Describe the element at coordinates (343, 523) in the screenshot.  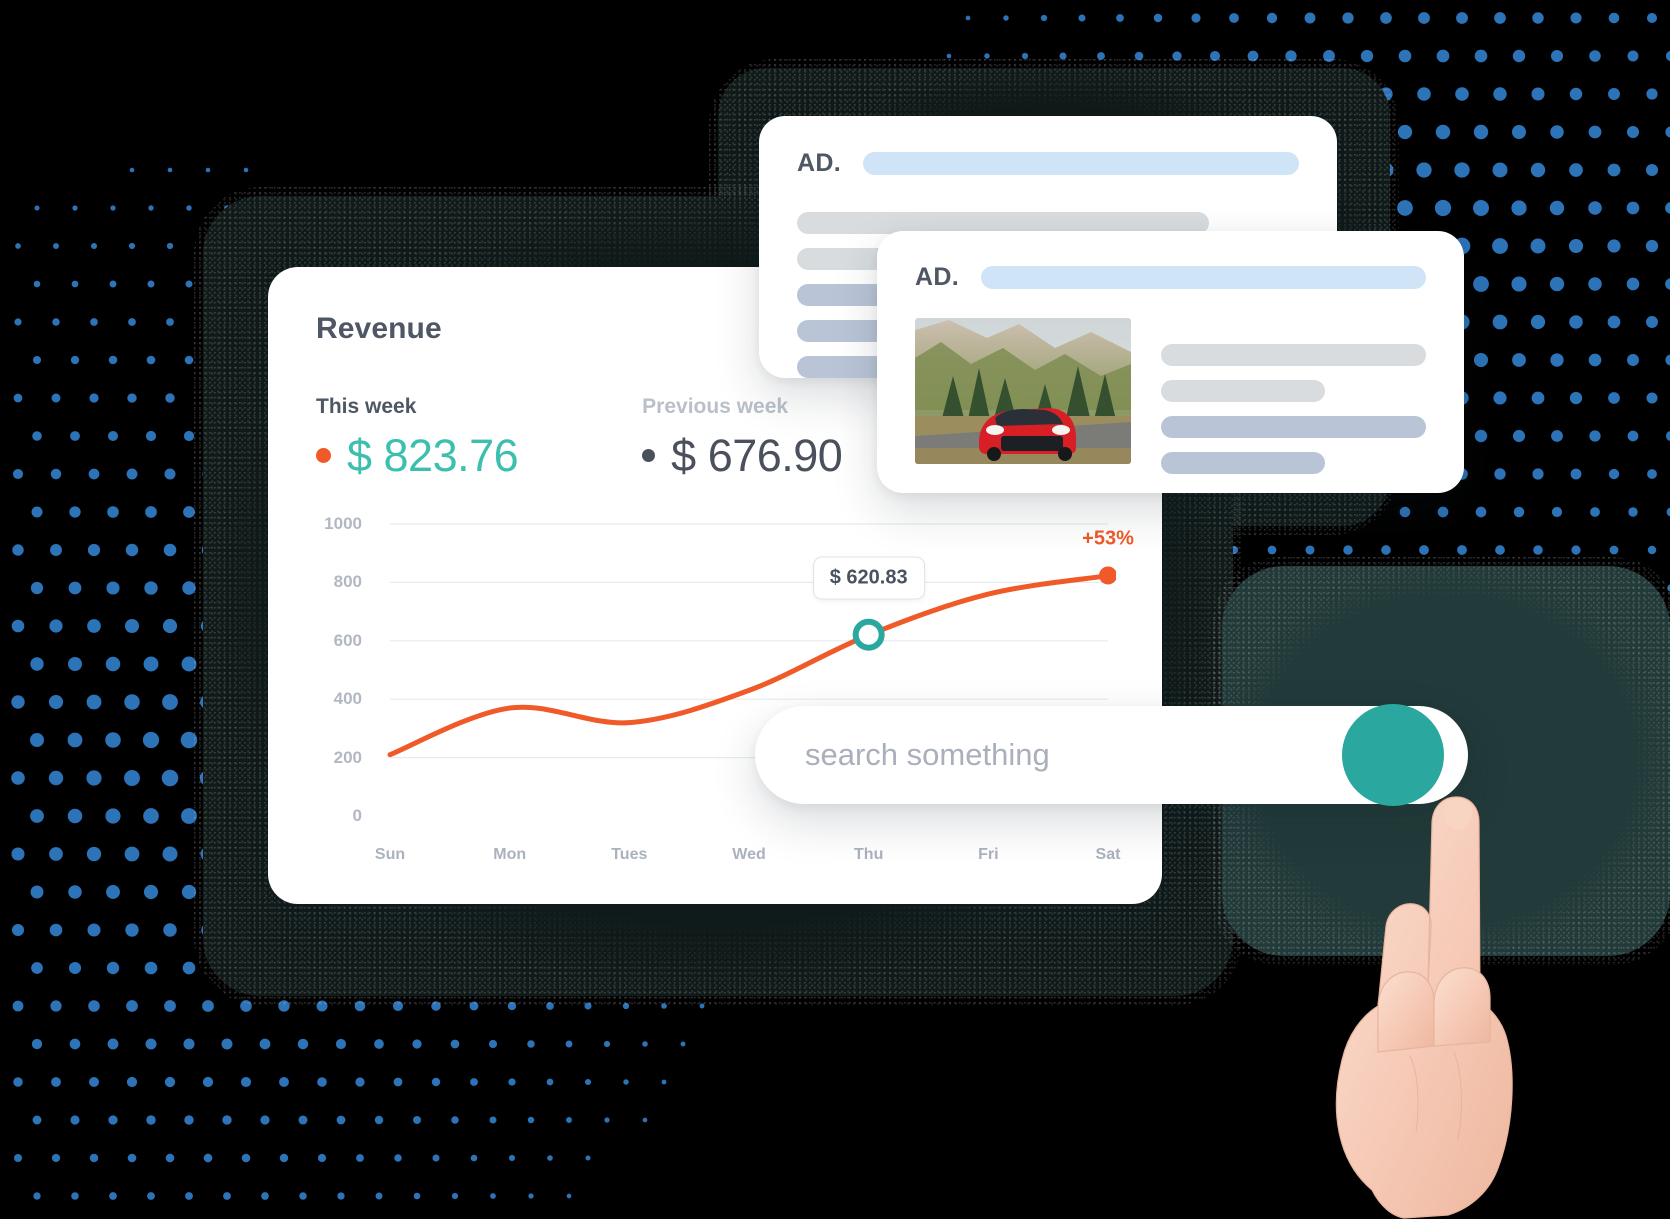
I see `y-axis-tick-label: 1000` at that location.